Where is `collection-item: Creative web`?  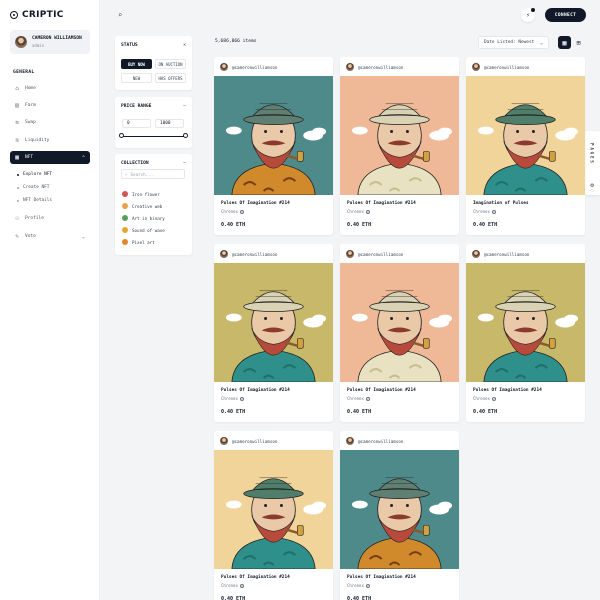 collection-item: Creative web is located at coordinates (142, 206).